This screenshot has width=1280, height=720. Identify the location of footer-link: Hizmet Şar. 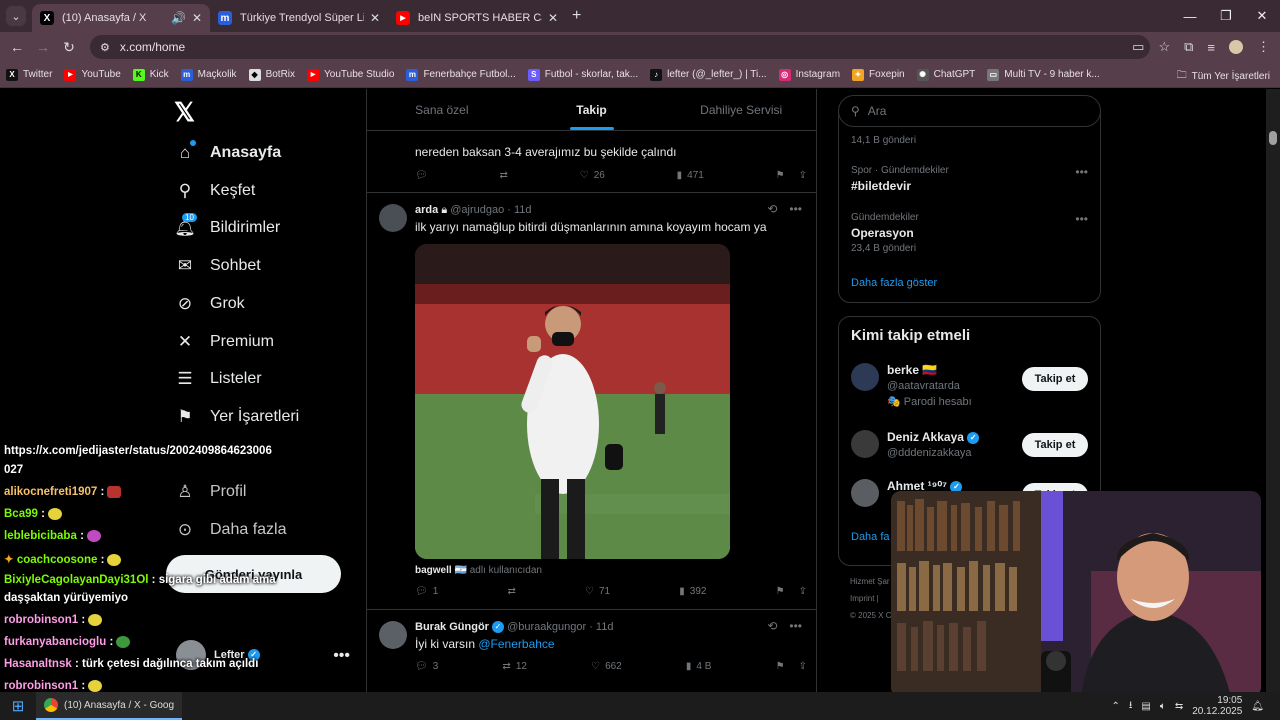
(870, 581).